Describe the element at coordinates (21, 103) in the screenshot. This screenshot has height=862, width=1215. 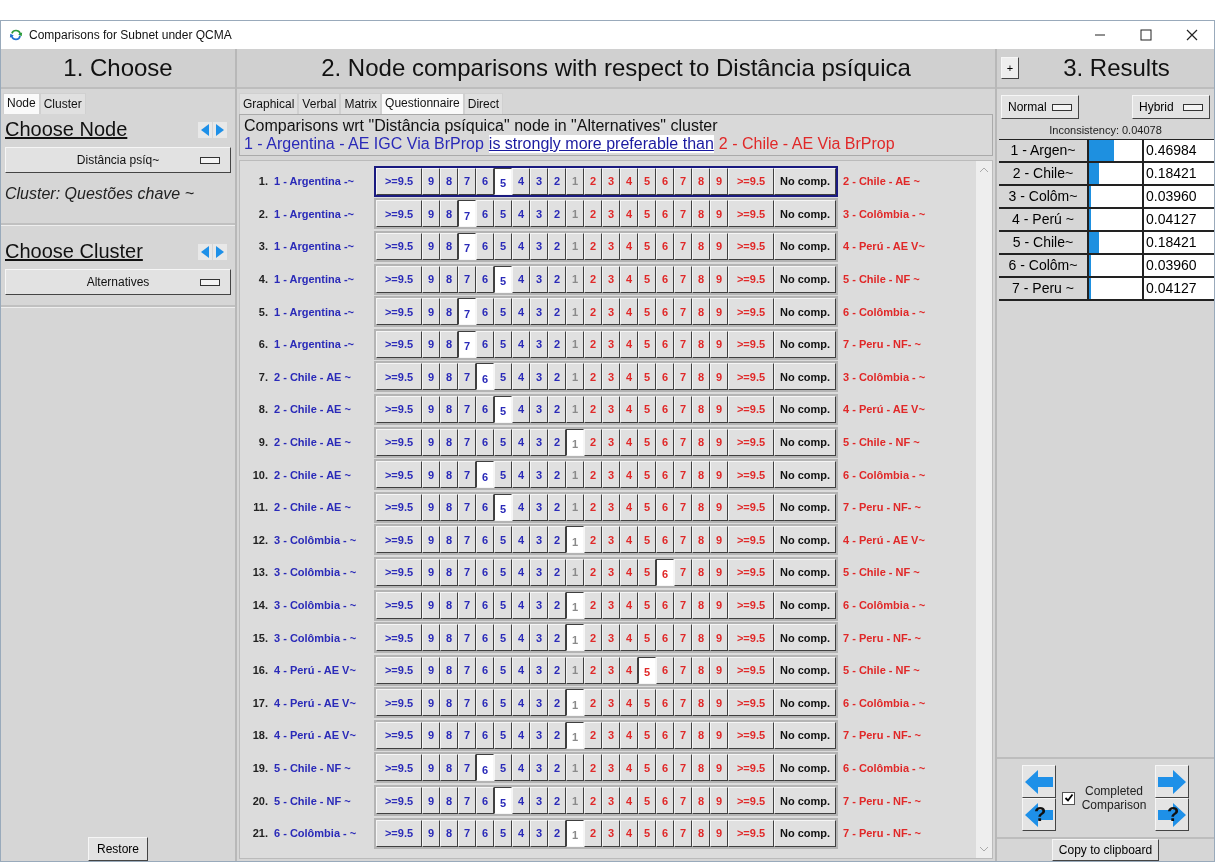
I see `tab: Node` at that location.